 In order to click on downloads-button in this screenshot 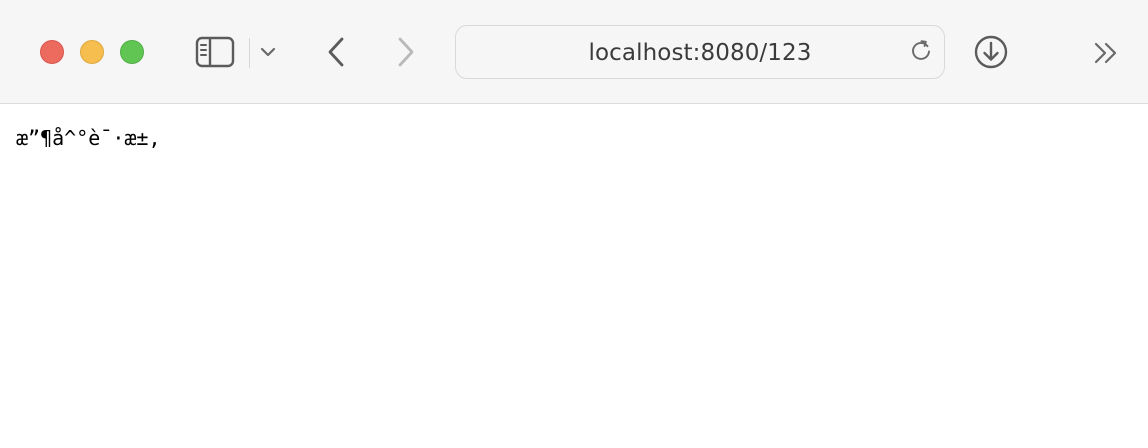, I will do `click(991, 52)`.